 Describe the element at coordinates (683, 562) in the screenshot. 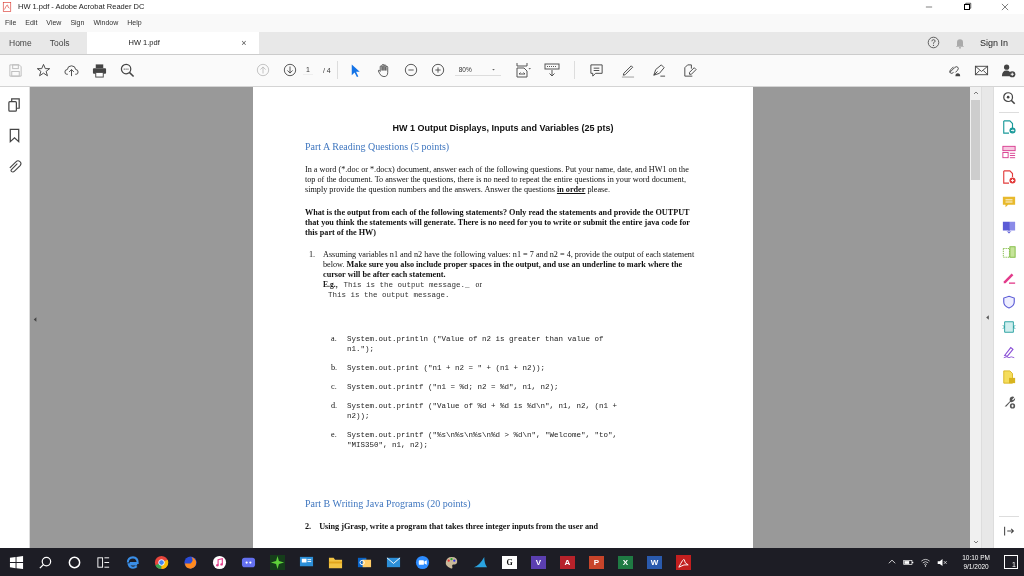

I see `pdf-app-icon` at that location.